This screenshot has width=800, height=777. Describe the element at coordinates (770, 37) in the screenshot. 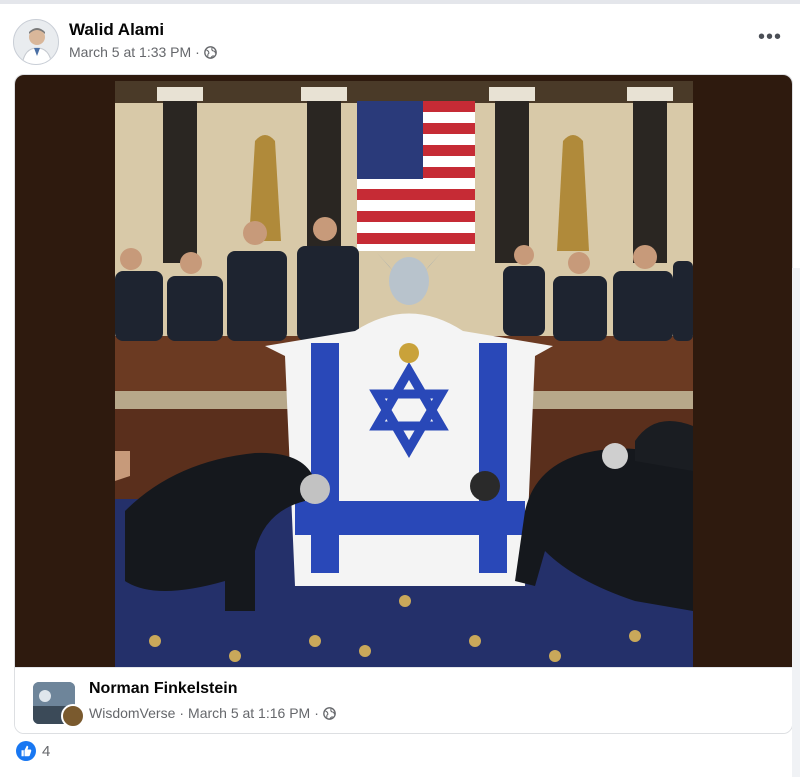

I see `more-options-button: •••` at that location.